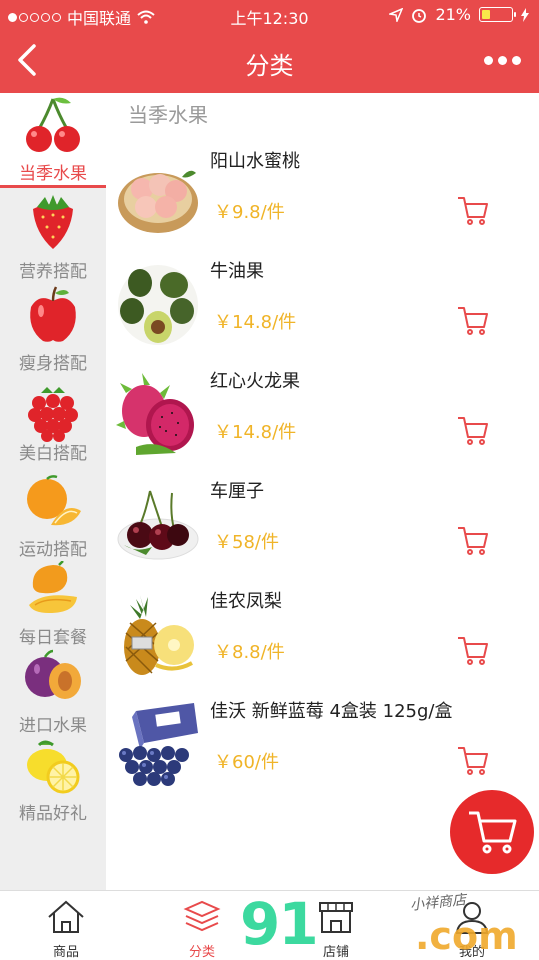  What do you see at coordinates (269, 66) in the screenshot?
I see `page-title: 分类` at bounding box center [269, 66].